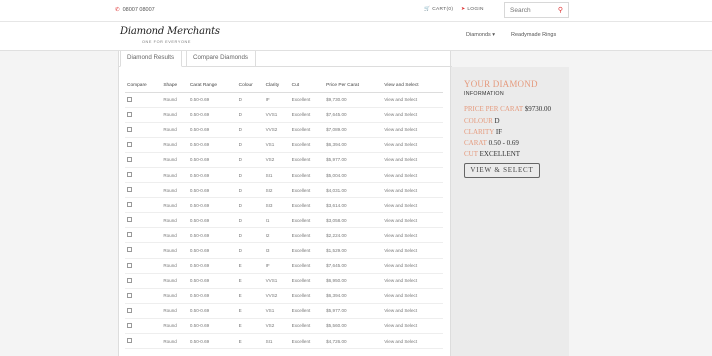 The width and height of the screenshot is (712, 356). Describe the element at coordinates (172, 37) in the screenshot. I see `logo: Diamond Merchants ONE FOR EVERYONE` at that location.